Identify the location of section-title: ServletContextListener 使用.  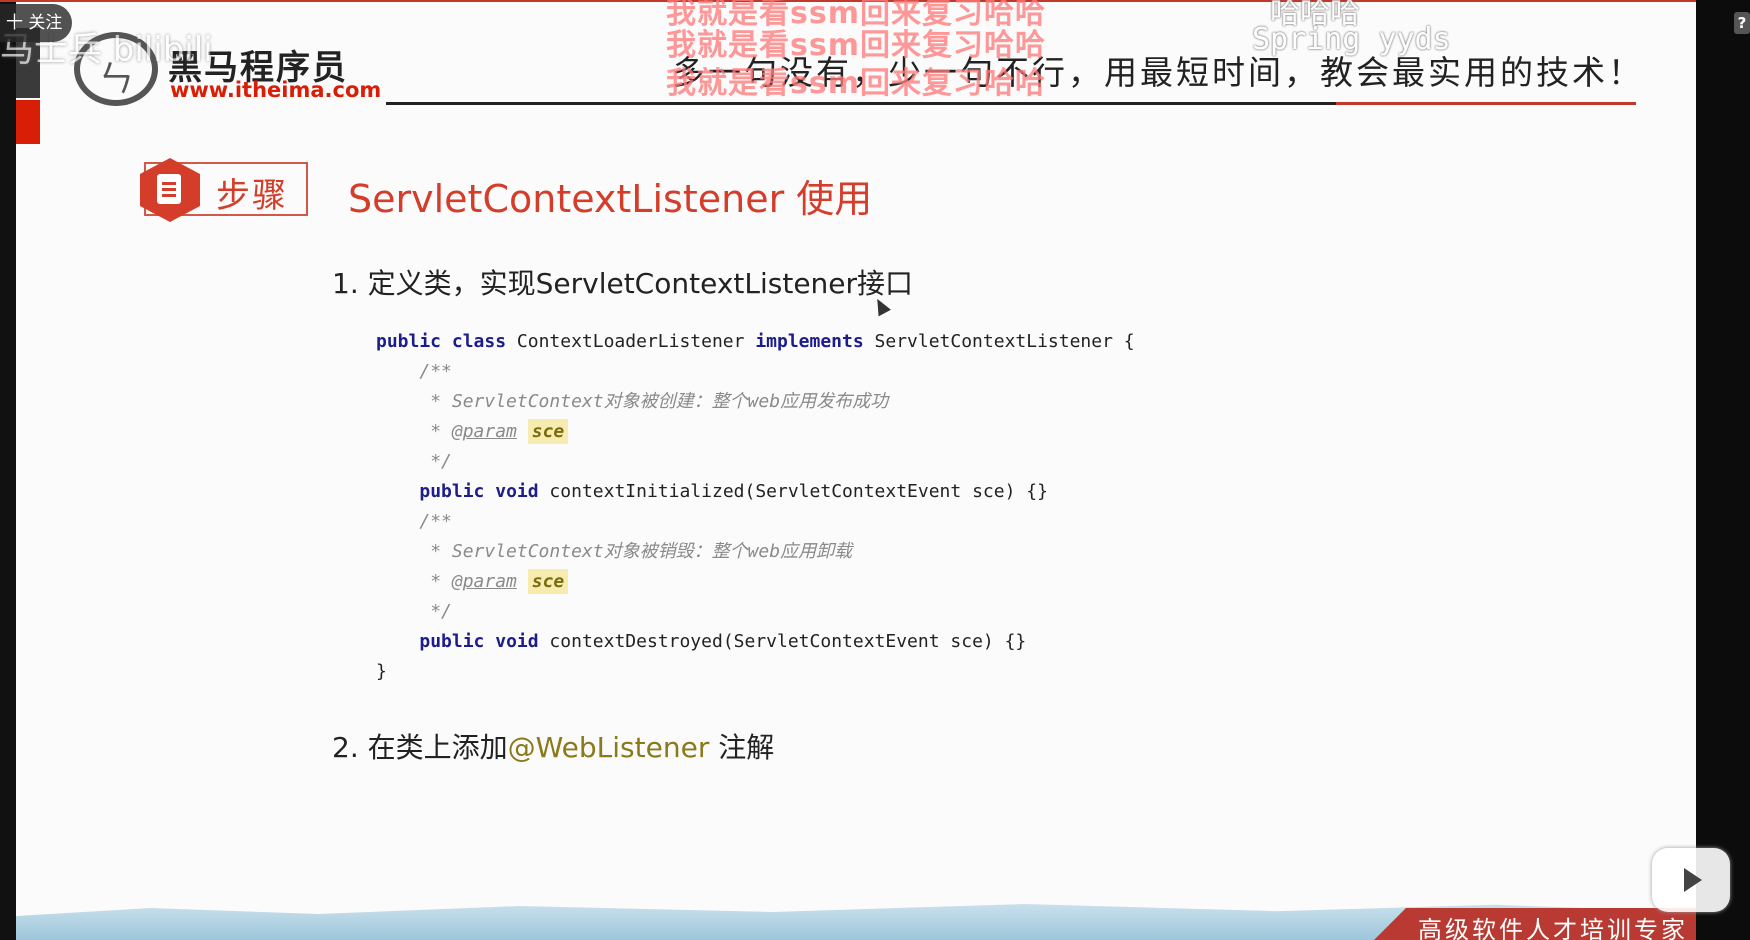
(610, 199).